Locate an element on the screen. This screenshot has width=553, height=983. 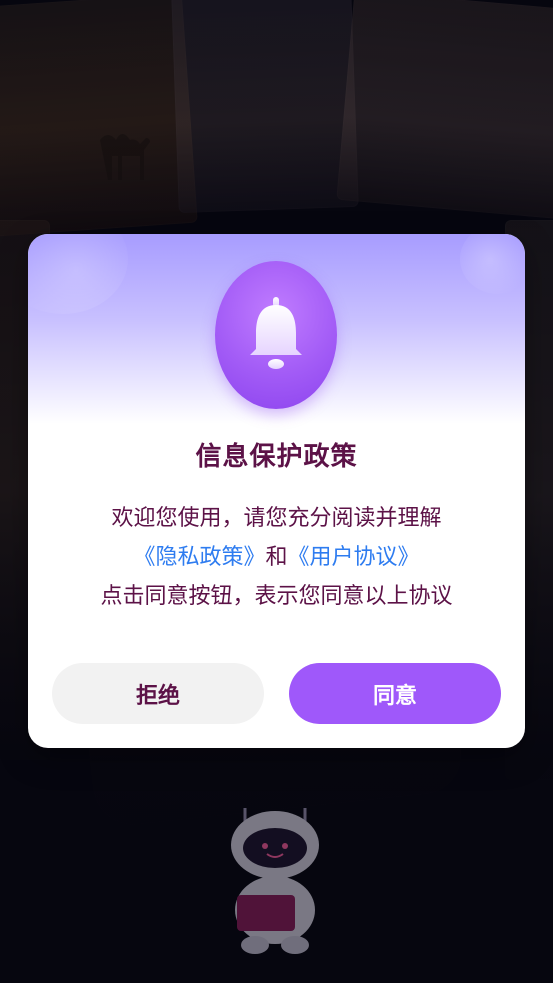
user-agreement-link: 《用户协议》 is located at coordinates (354, 557).